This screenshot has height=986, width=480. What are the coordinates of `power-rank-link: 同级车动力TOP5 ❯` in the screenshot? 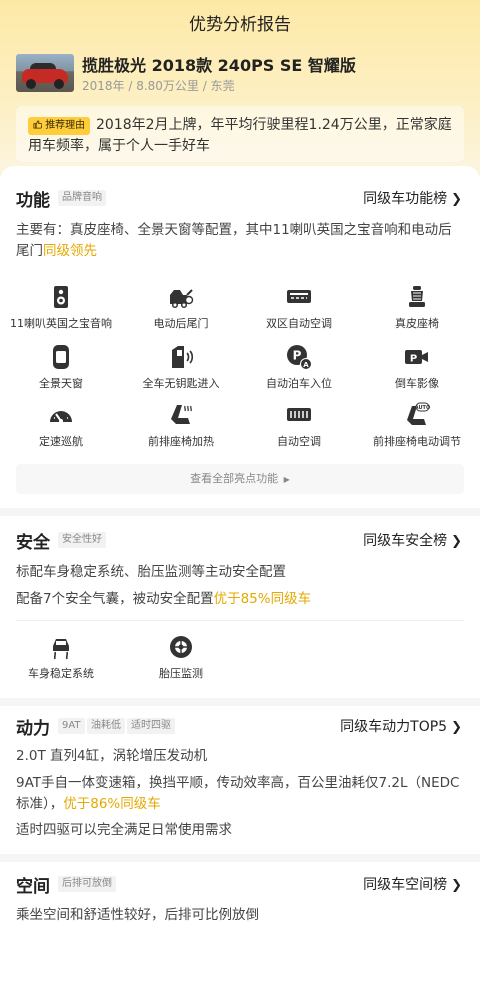 It's located at (401, 726).